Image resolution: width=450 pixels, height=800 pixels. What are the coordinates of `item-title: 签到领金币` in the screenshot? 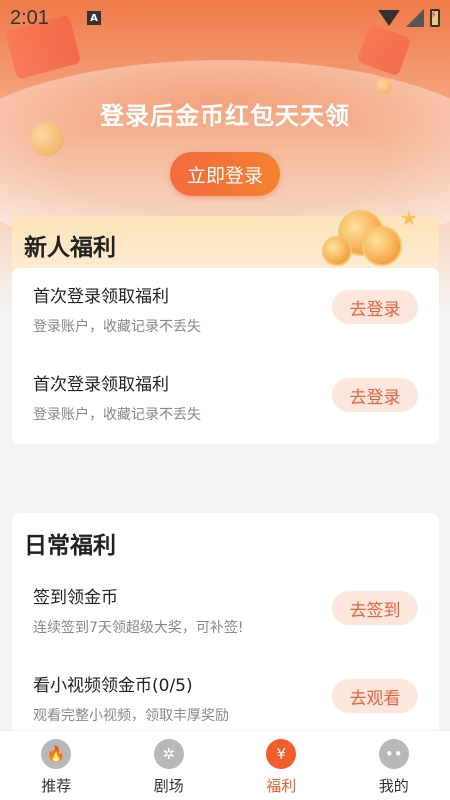 It's located at (75, 598).